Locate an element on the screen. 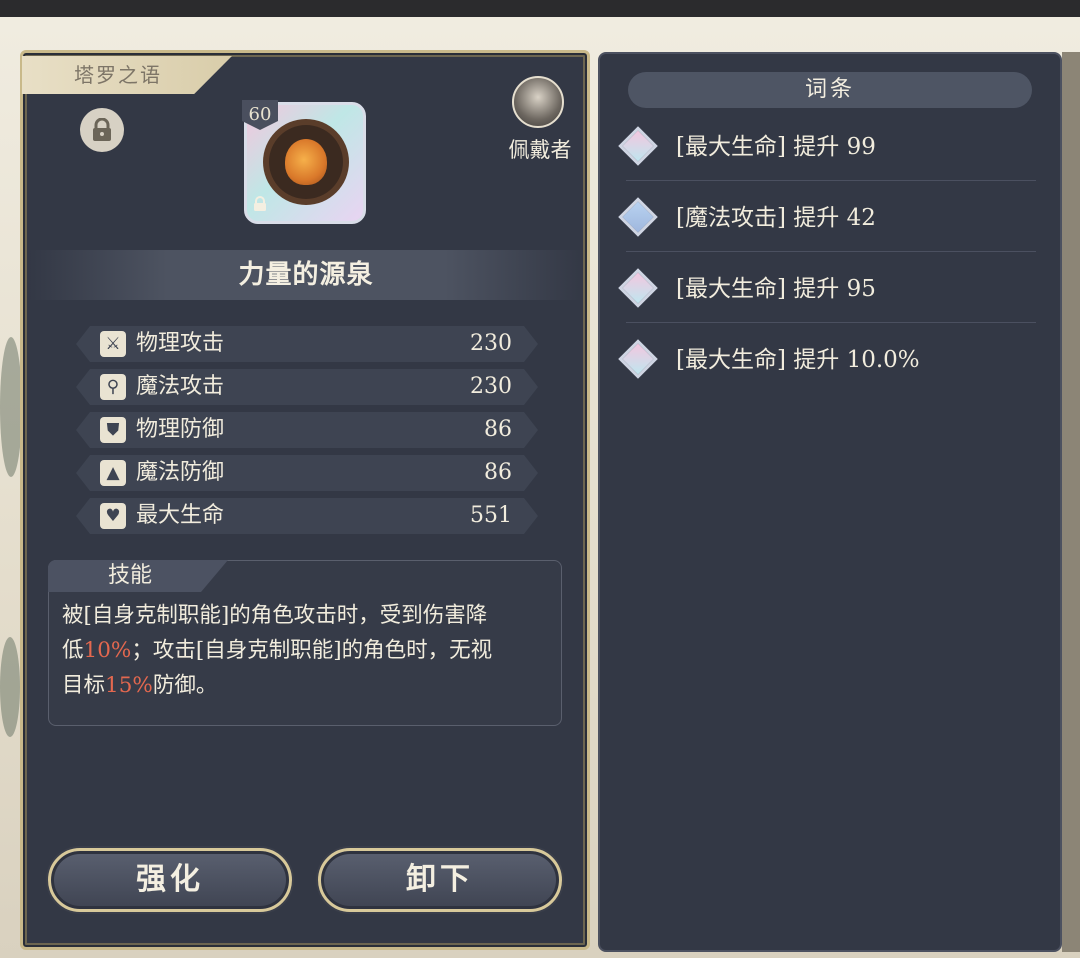  enhance-button: 强化 is located at coordinates (170, 880).